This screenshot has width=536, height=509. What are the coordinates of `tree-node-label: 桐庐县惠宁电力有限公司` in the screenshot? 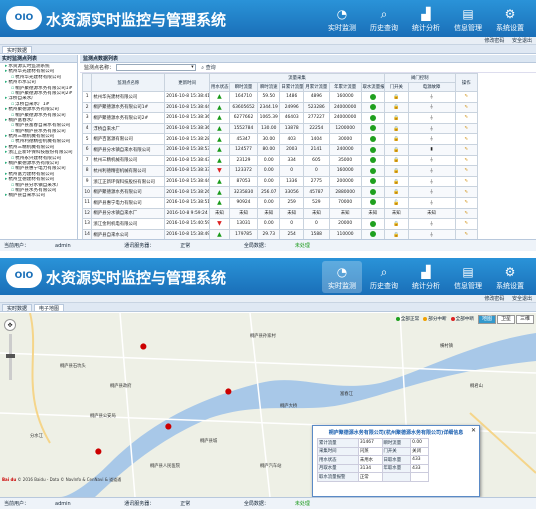 It's located at (40, 169).